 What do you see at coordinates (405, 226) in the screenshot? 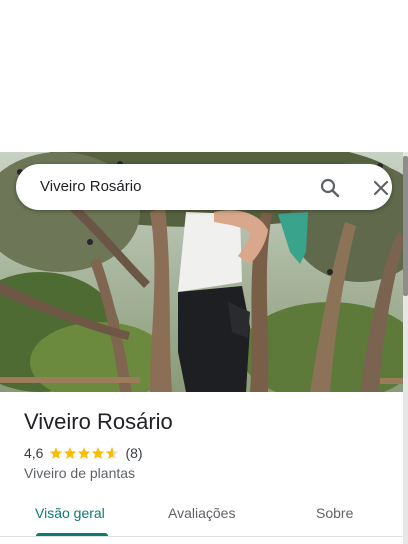
I see `scrollbar-thumb` at bounding box center [405, 226].